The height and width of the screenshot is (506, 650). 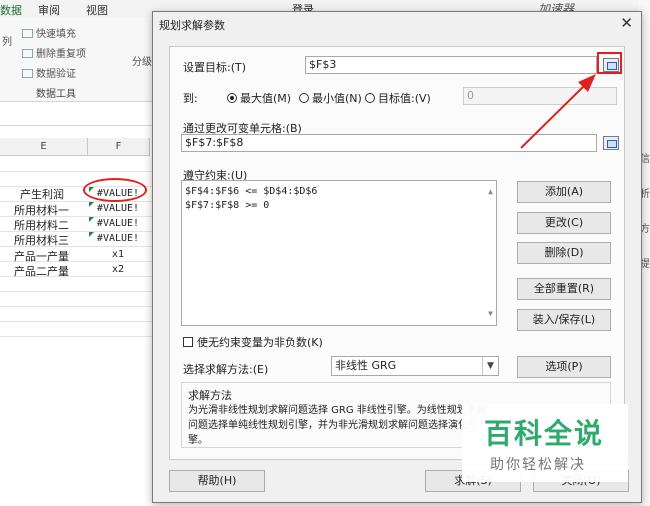 What do you see at coordinates (538, 465) in the screenshot?
I see `watermark-subtitle: 助你轻松解决` at bounding box center [538, 465].